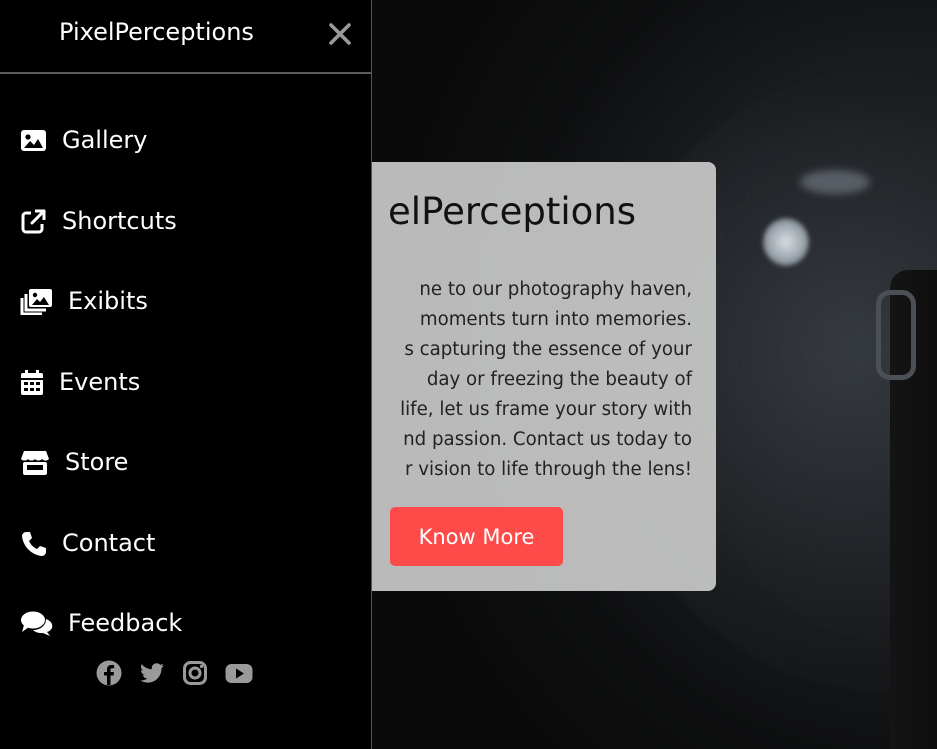  What do you see at coordinates (36, 301) in the screenshot?
I see `photo-stack-icon` at bounding box center [36, 301].